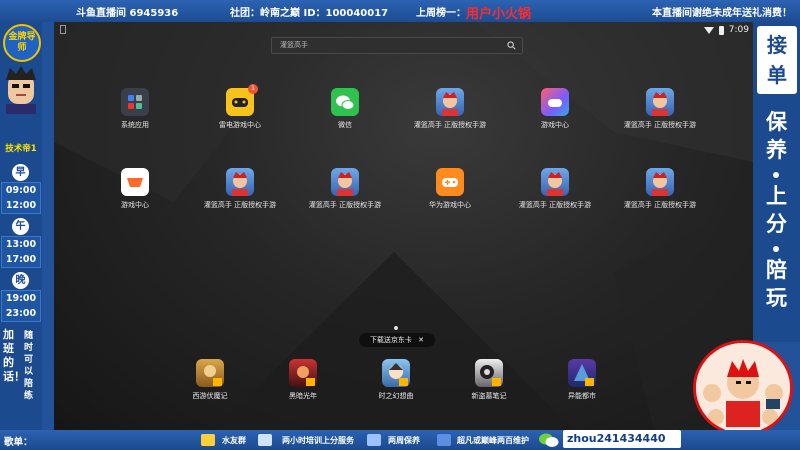  I want to click on wifi-icon, so click(708, 30).